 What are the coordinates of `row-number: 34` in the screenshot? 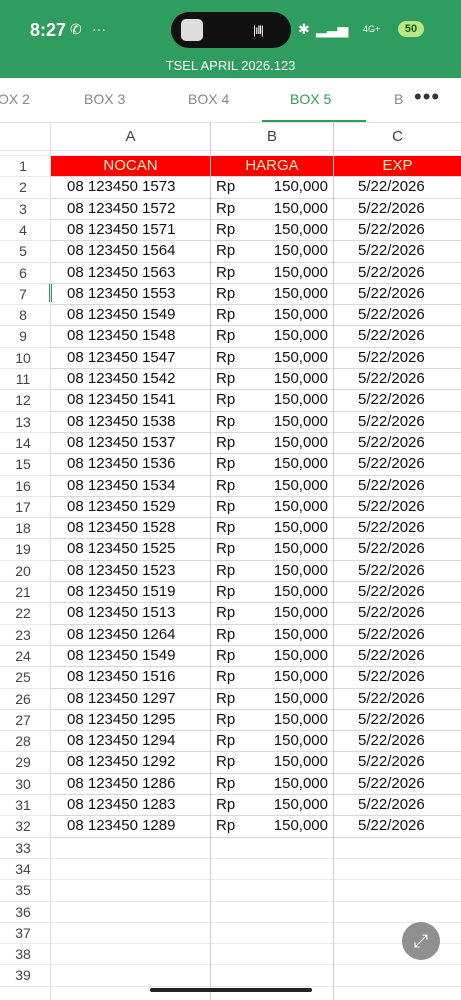 It's located at (23, 869).